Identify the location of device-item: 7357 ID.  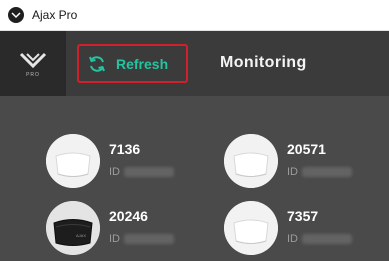
(306, 229).